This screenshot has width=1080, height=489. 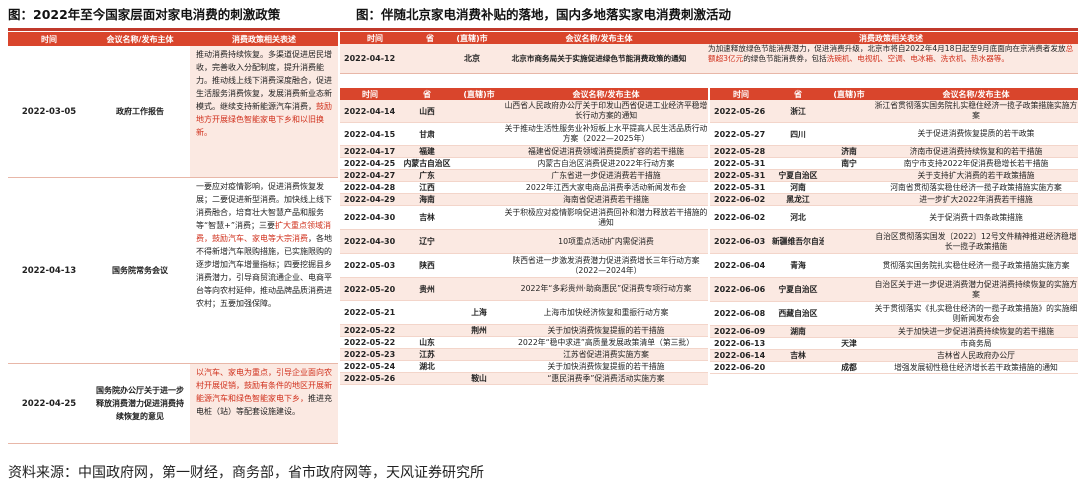 I want to click on row-date: 2022-06-20, so click(x=740, y=367).